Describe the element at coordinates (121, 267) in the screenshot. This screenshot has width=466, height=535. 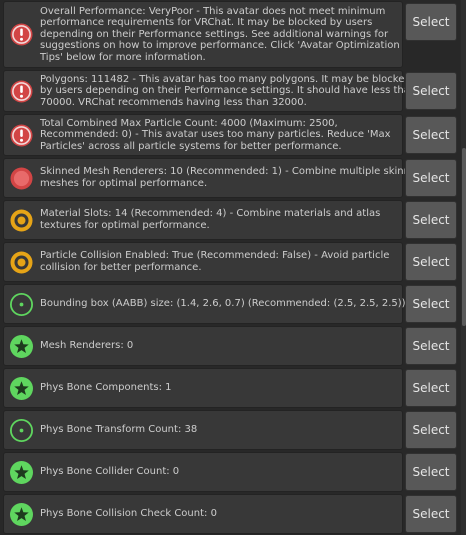
I see `message-line: collision for better performance.` at that location.